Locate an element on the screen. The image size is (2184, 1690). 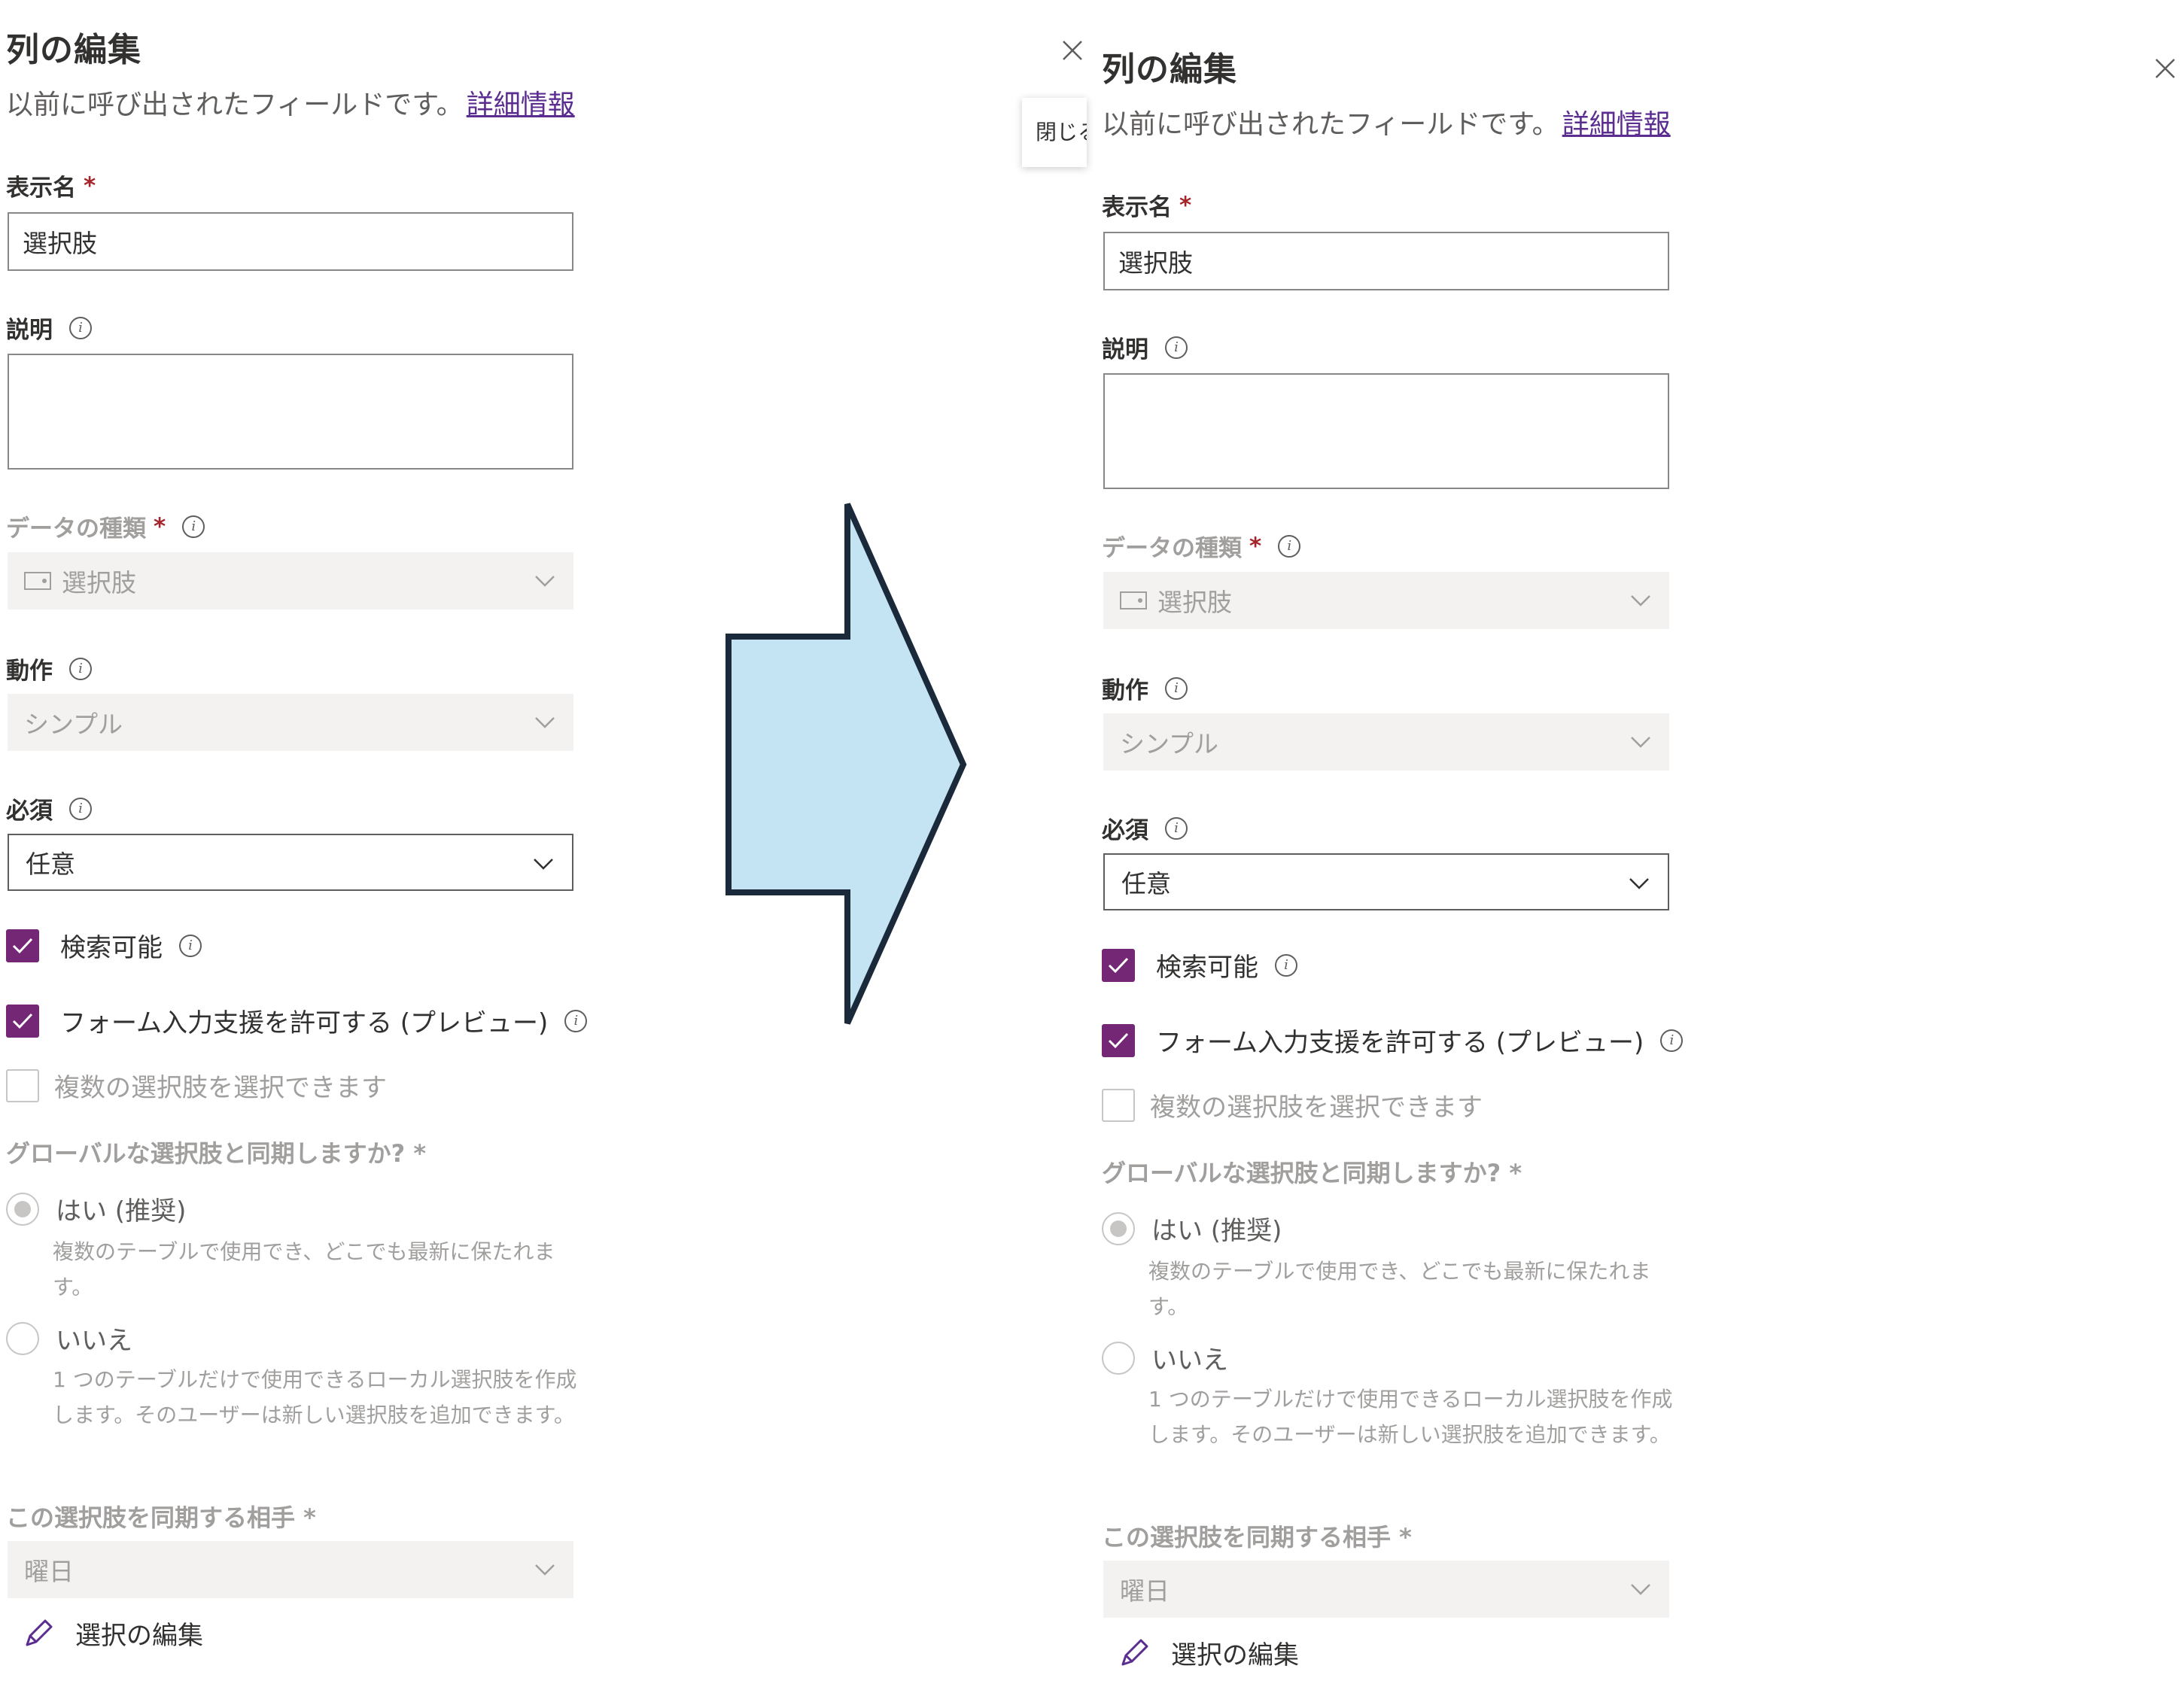
radio-no: いいえ is located at coordinates (1165, 1357).